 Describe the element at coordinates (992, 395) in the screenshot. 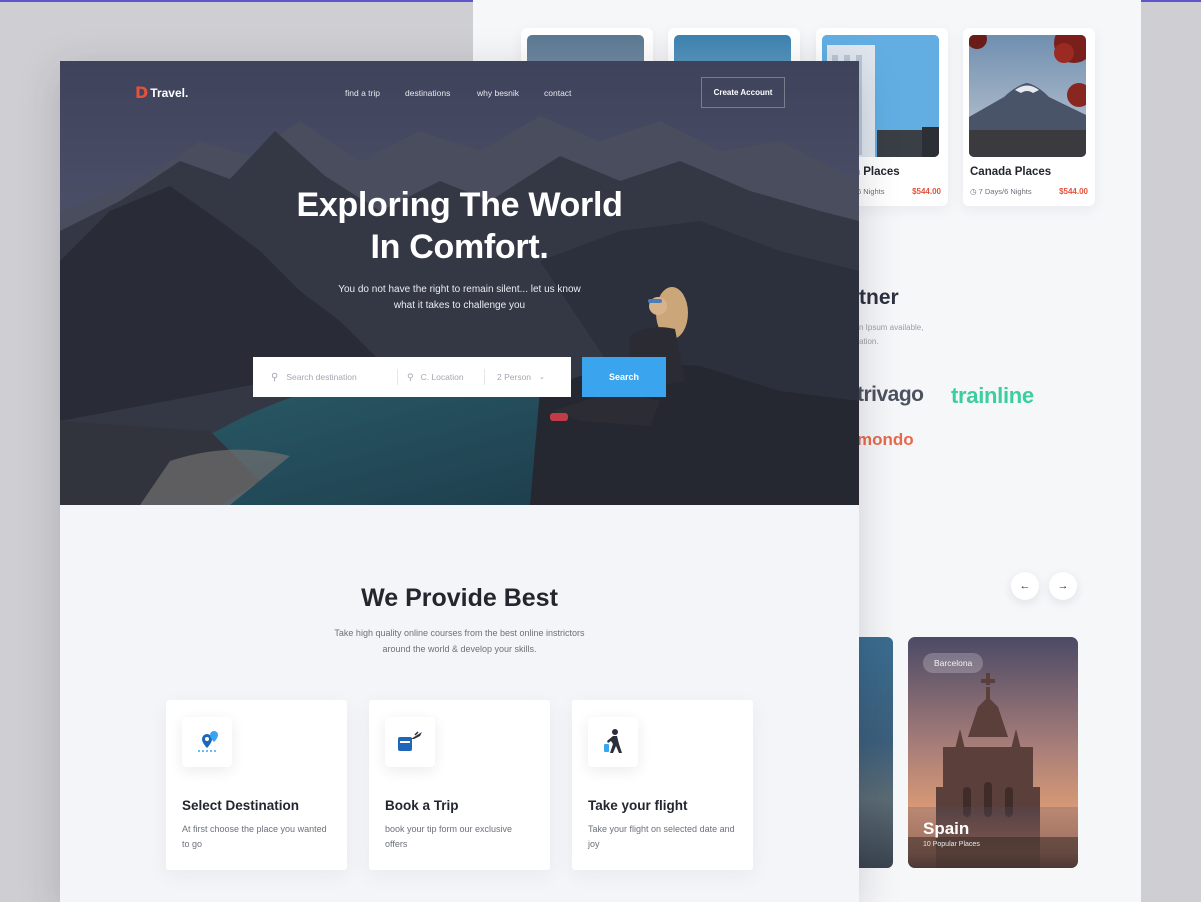

I see `trainline-logo: trainline` at that location.